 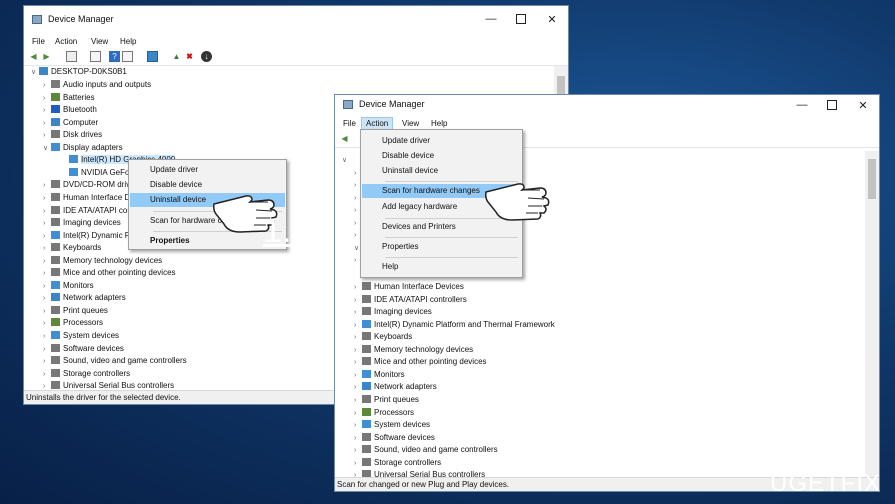 I want to click on tree-category-item: › Bluetooth, so click(x=70, y=110).